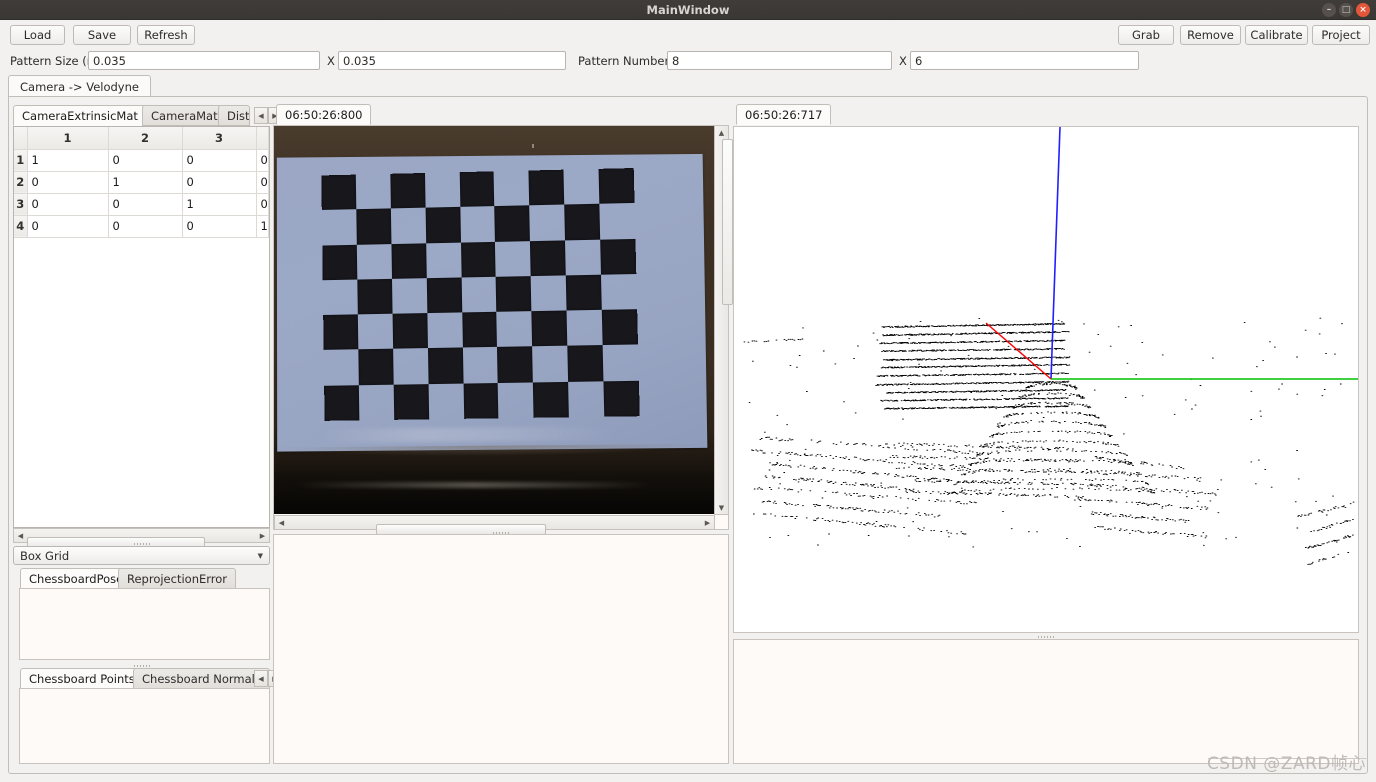 Image resolution: width=1376 pixels, height=782 pixels. I want to click on close-icon: ×, so click(1363, 10).